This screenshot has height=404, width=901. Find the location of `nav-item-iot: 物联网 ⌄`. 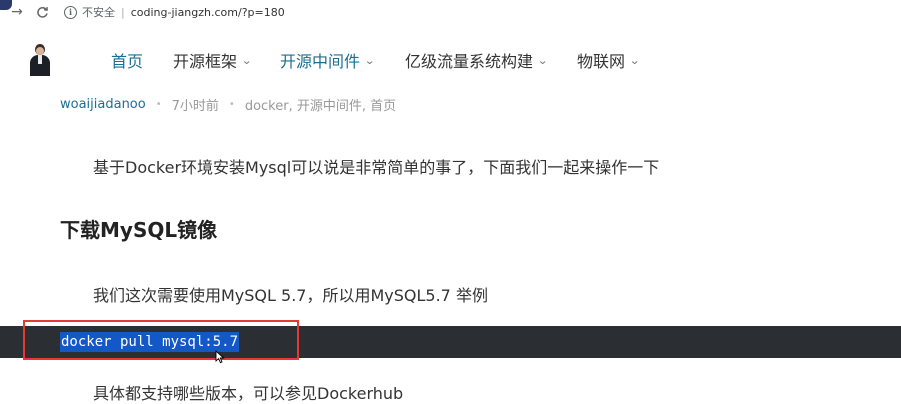

nav-item-iot: 物联网 ⌄ is located at coordinates (609, 60).